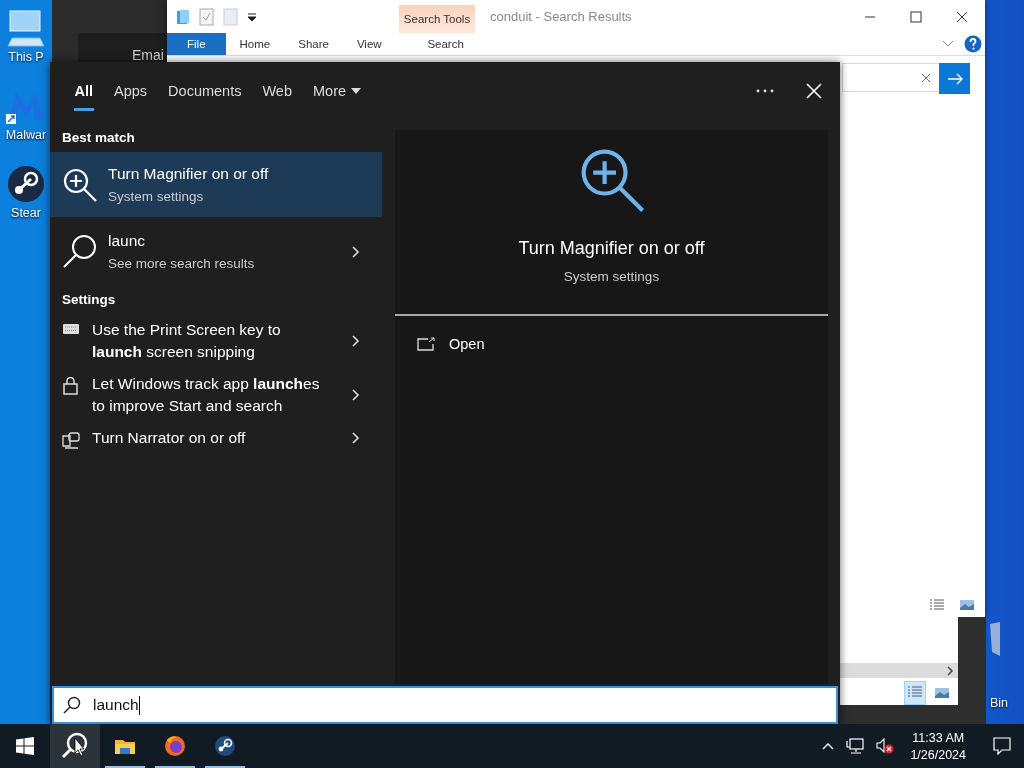 Image resolution: width=1024 pixels, height=768 pixels. Describe the element at coordinates (426, 344) in the screenshot. I see `open-window-icon` at that location.